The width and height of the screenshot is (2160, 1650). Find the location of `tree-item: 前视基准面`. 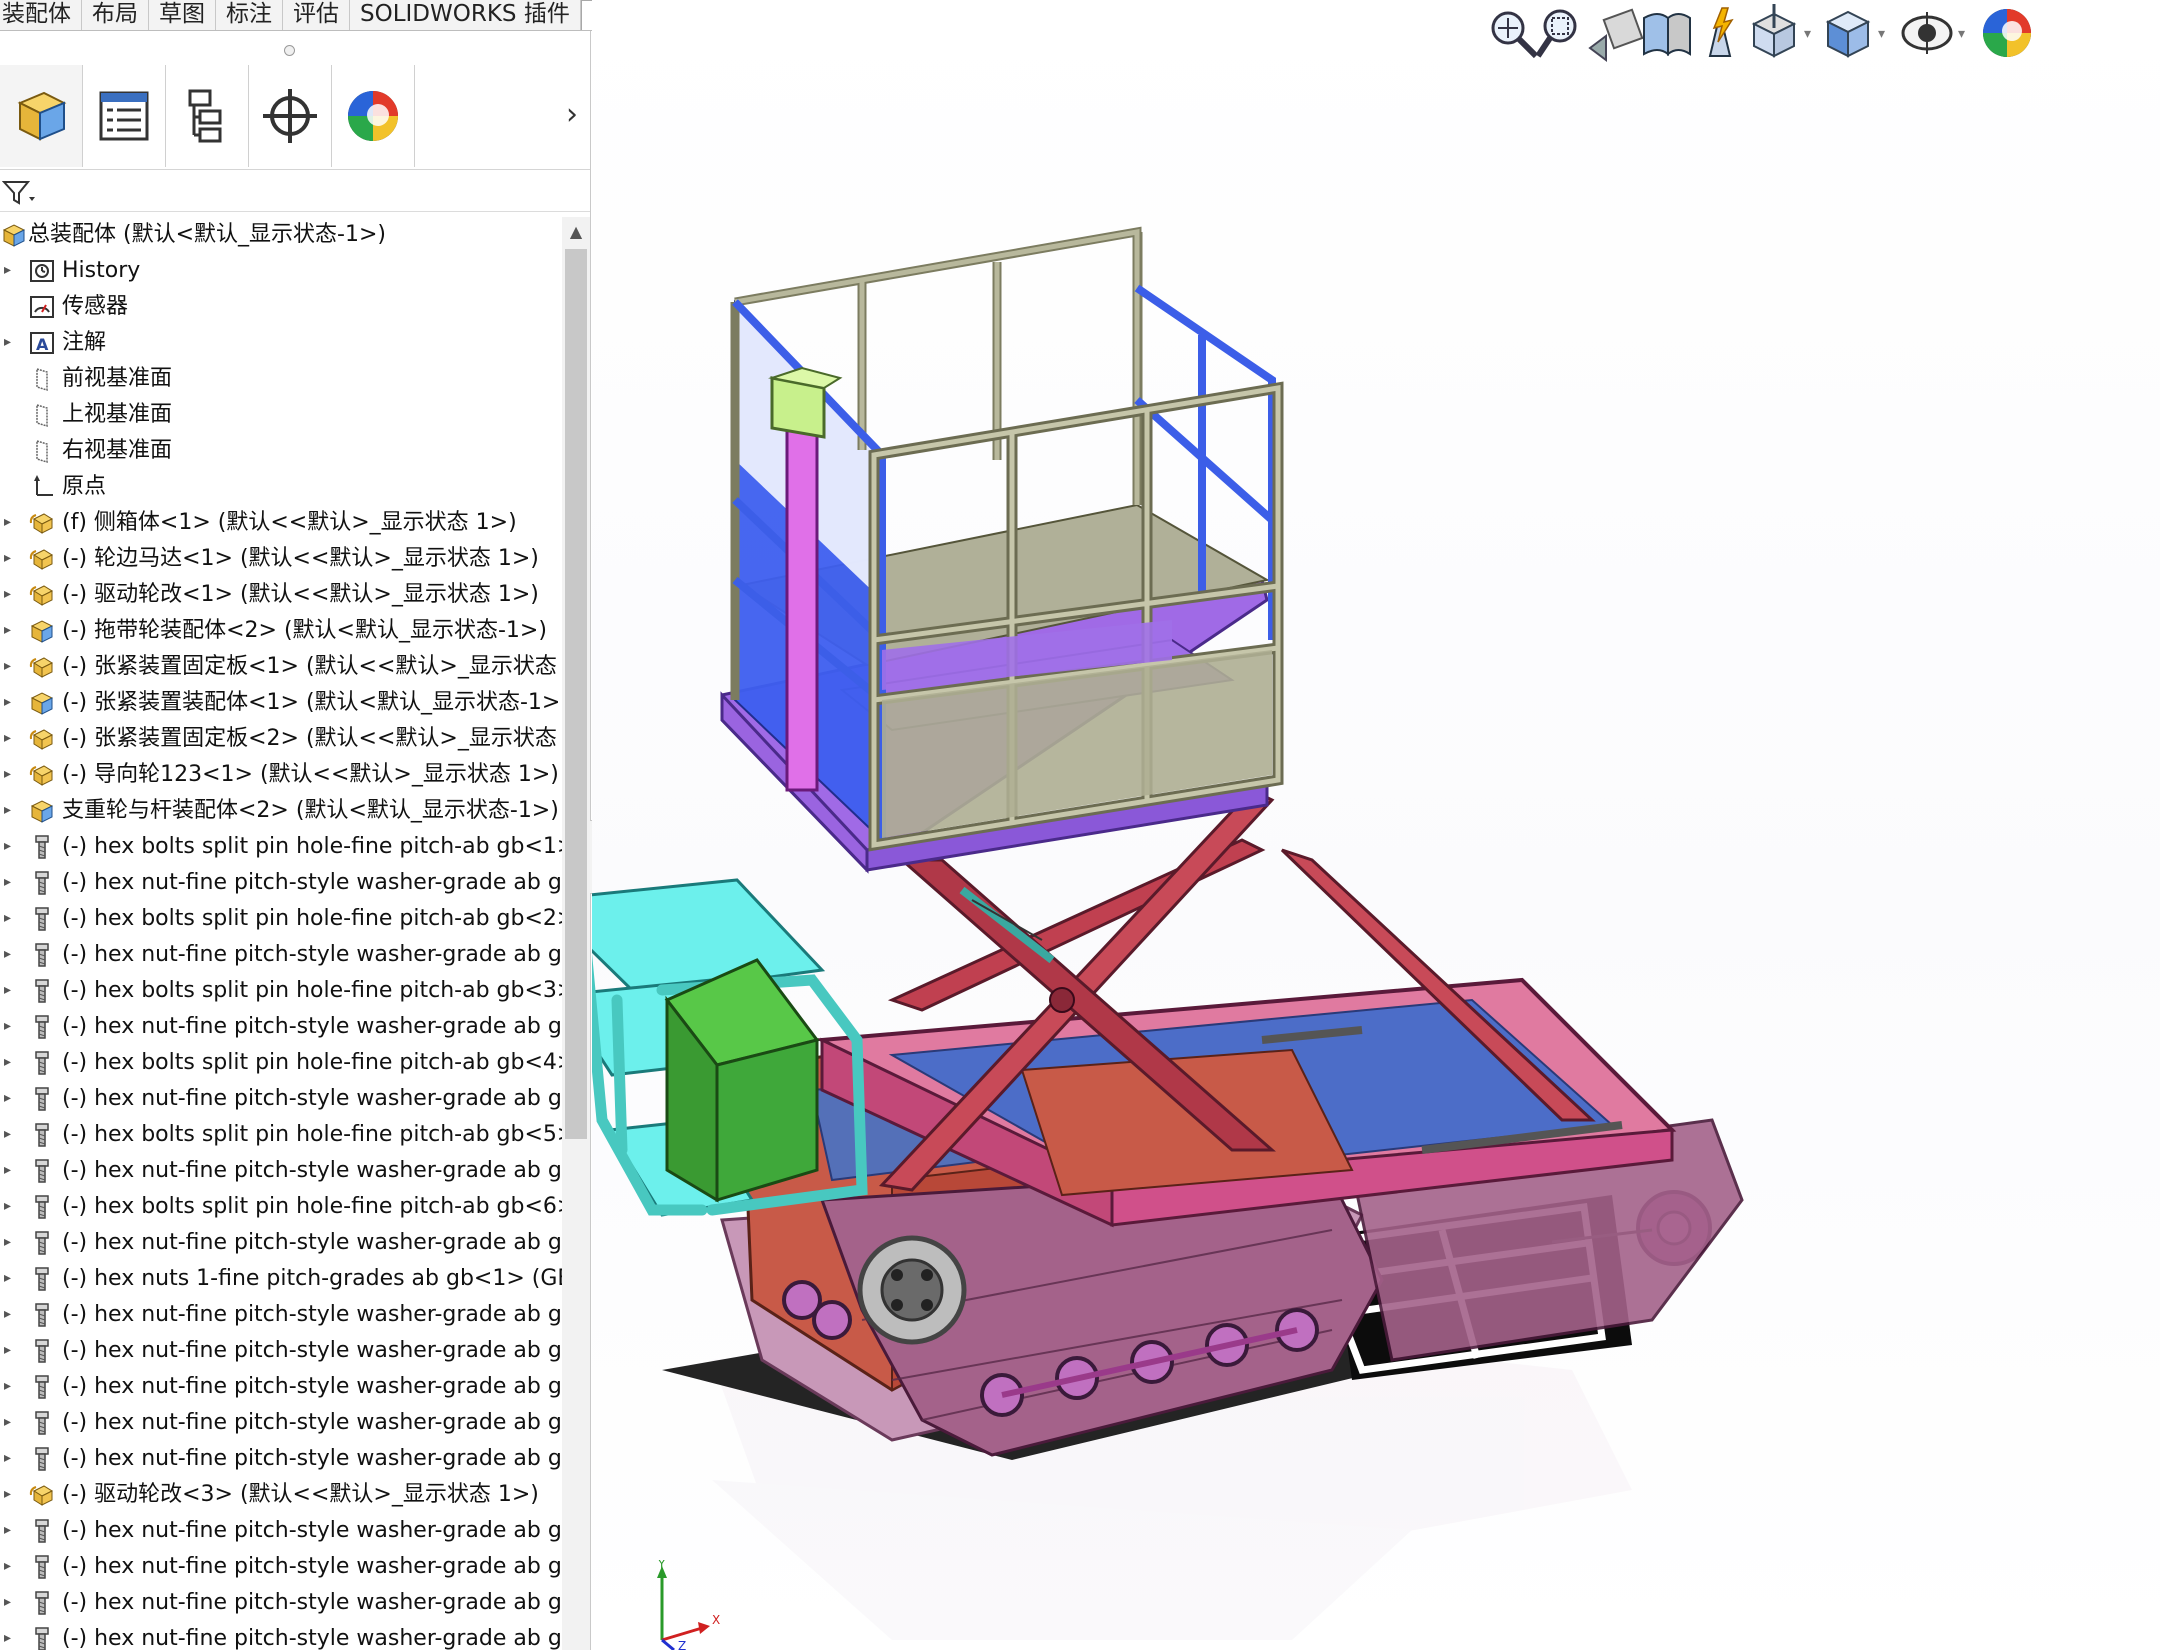

tree-item: 前视基准面 is located at coordinates (281, 379).